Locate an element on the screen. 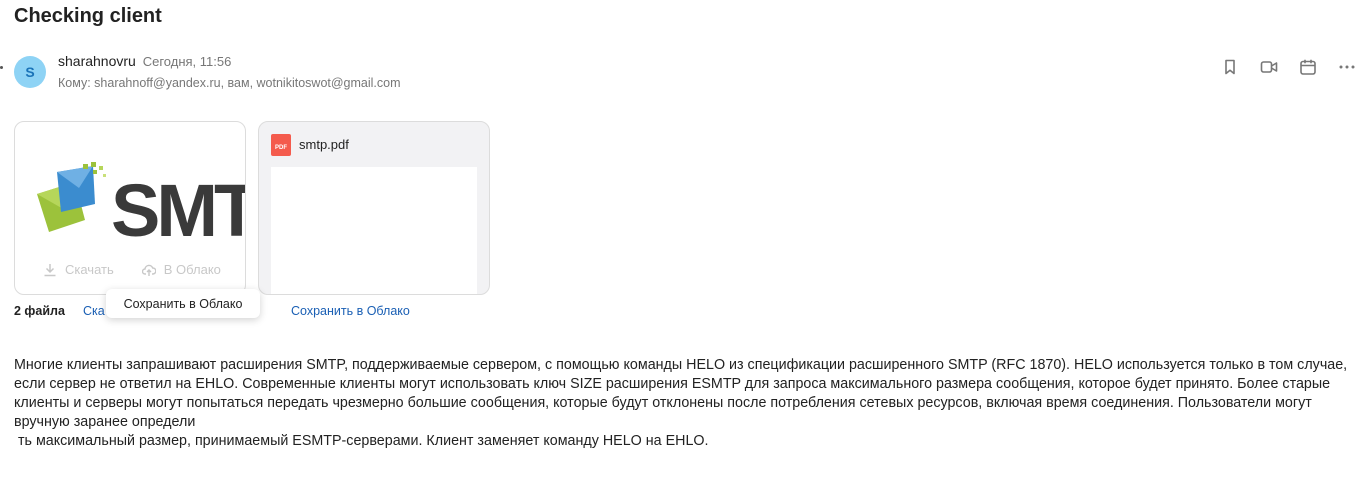 The height and width of the screenshot is (479, 1369). image-card-actions: Скачать В Облако is located at coordinates (132, 269).